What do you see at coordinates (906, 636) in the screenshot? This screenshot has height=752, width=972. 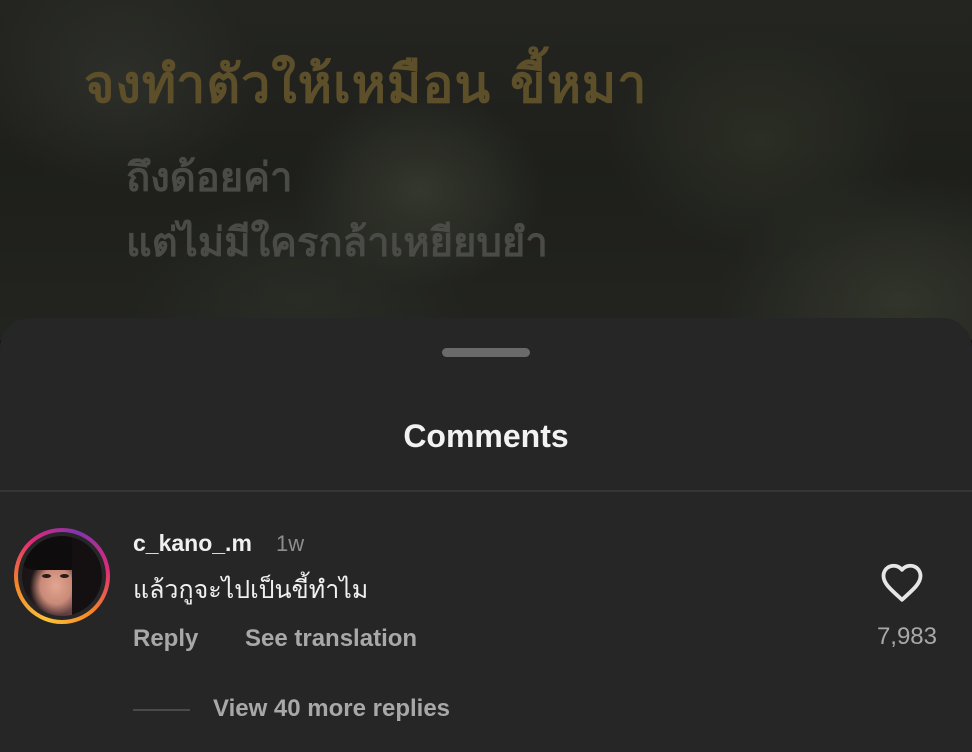 I see `like-count: 7,983` at bounding box center [906, 636].